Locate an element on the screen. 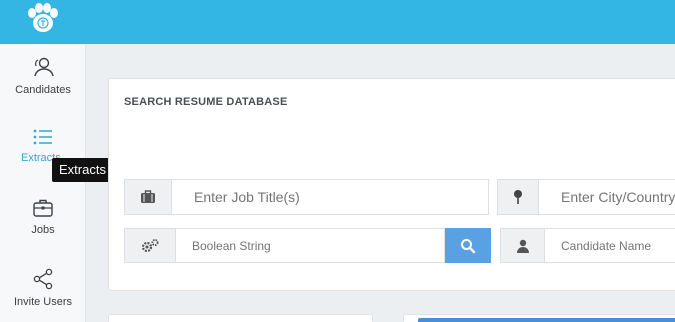 This screenshot has height=322, width=675. user-icon is located at coordinates (522, 245).